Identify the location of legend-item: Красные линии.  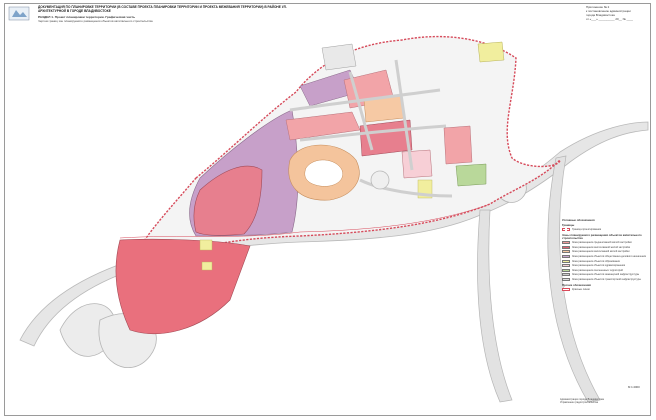
(605, 289).